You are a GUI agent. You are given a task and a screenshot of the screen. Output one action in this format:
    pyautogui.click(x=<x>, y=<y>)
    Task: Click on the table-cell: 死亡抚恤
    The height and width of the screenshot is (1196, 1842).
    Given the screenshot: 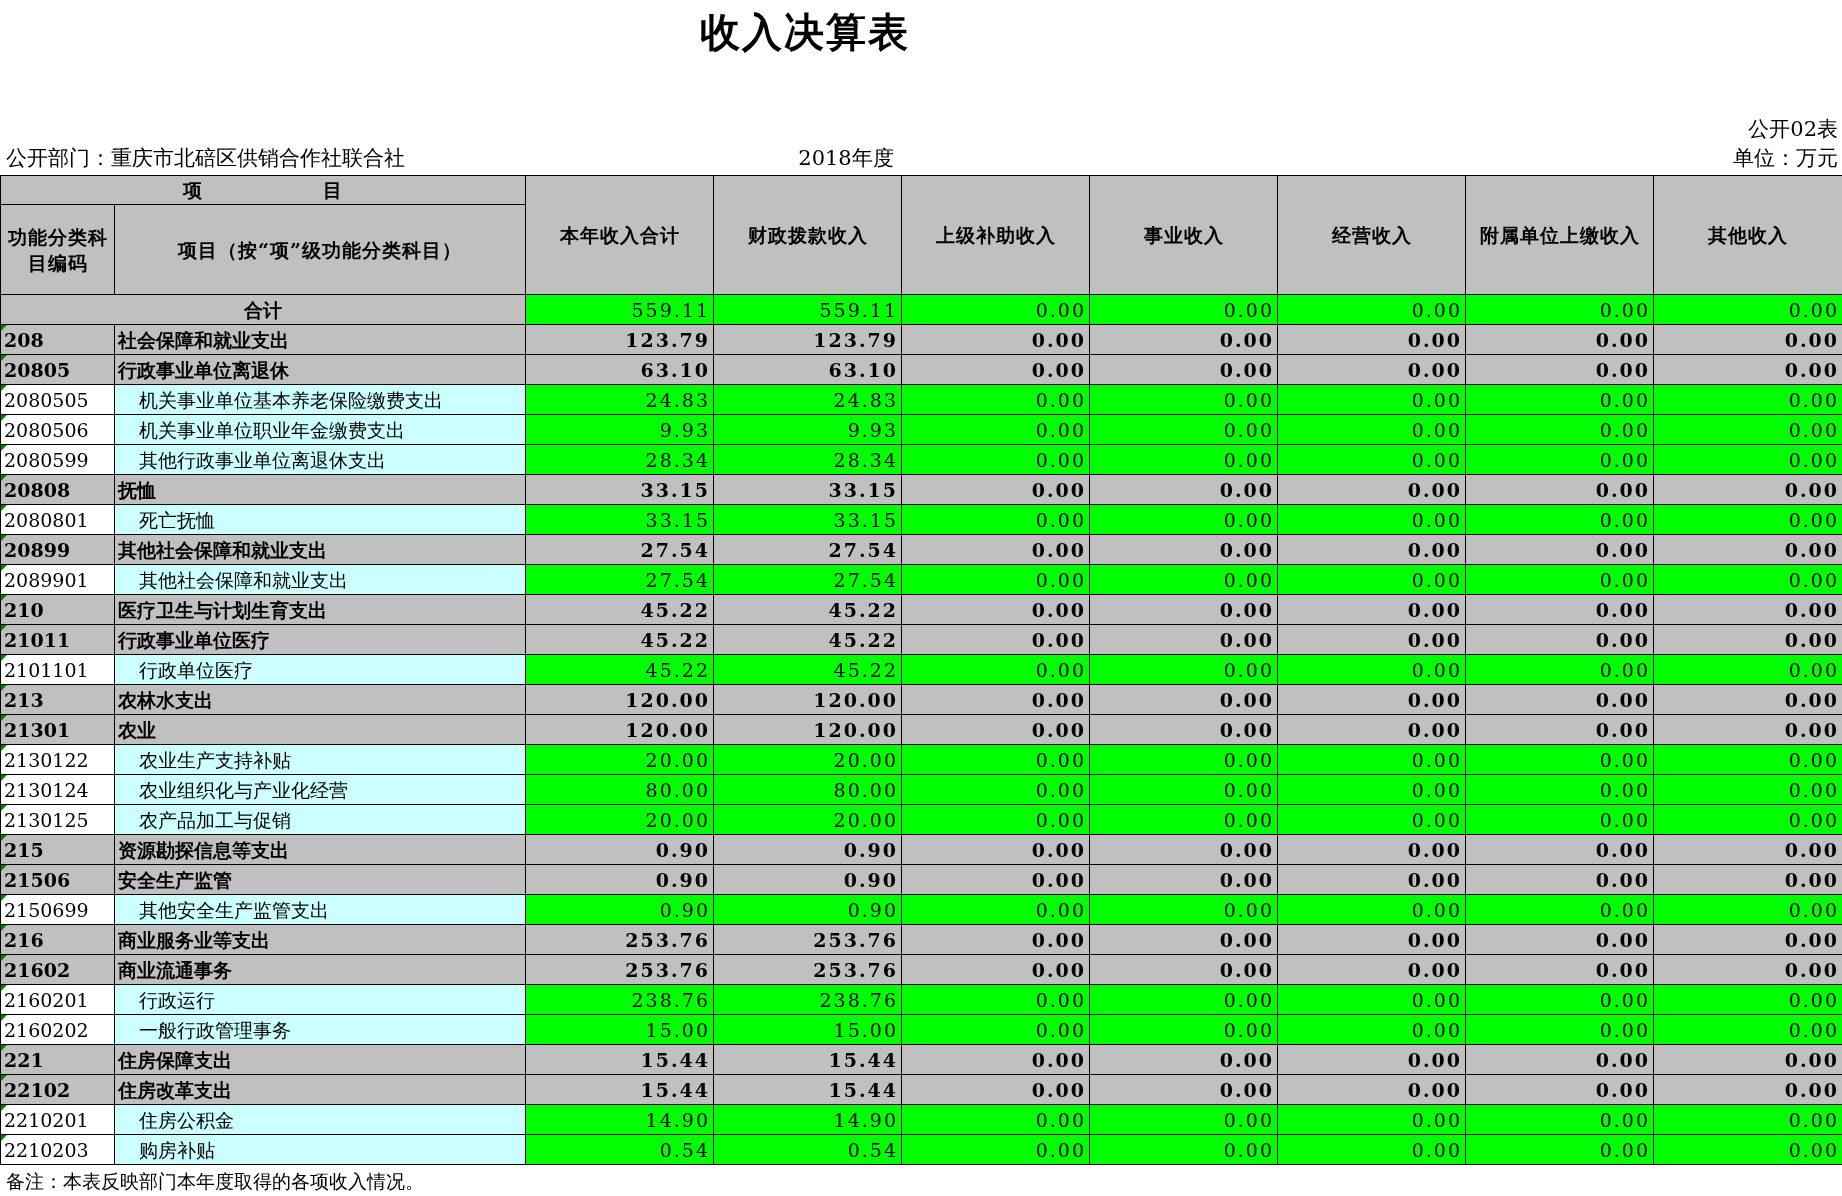 What is the action you would take?
    pyautogui.click(x=320, y=519)
    